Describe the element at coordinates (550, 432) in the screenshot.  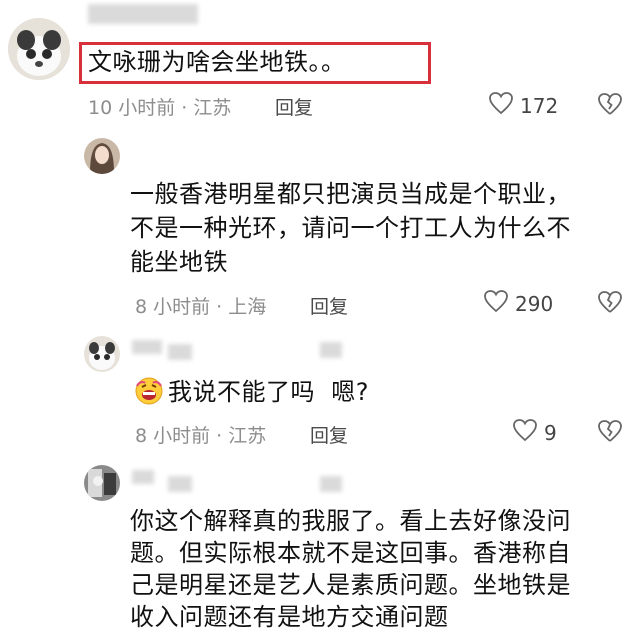
I see `like-count: 9` at that location.